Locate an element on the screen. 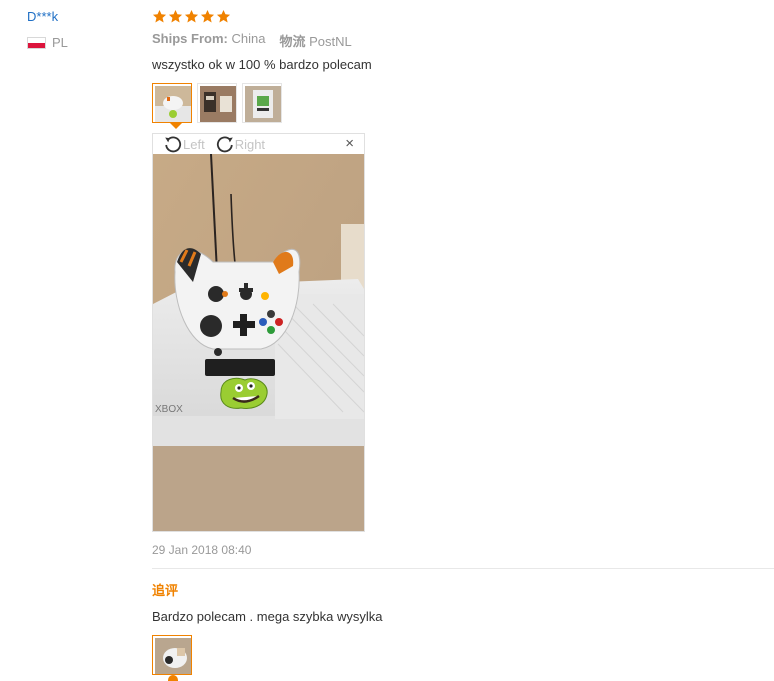 The width and height of the screenshot is (774, 681). followup-thumbnails is located at coordinates (172, 655).